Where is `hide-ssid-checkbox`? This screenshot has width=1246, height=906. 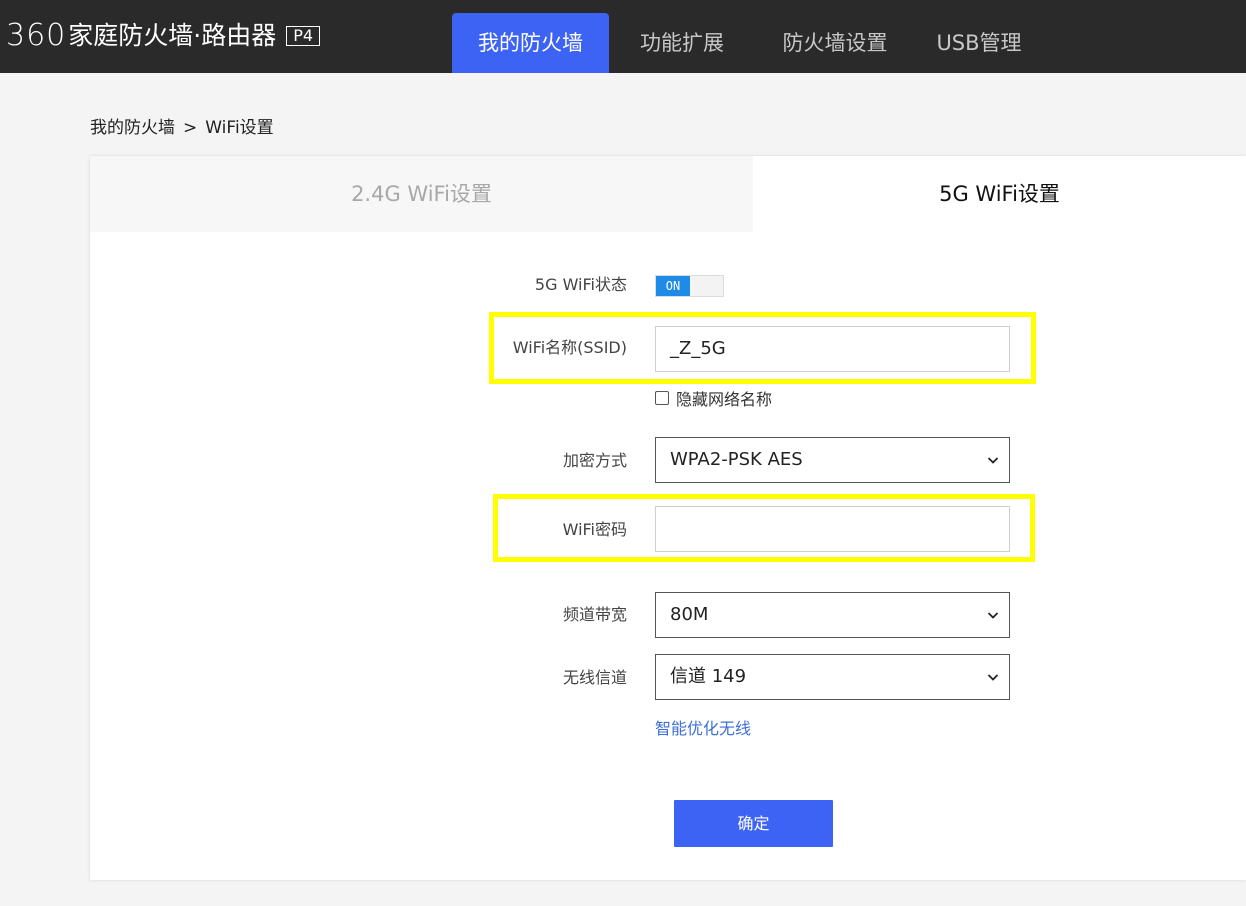
hide-ssid-checkbox is located at coordinates (662, 398).